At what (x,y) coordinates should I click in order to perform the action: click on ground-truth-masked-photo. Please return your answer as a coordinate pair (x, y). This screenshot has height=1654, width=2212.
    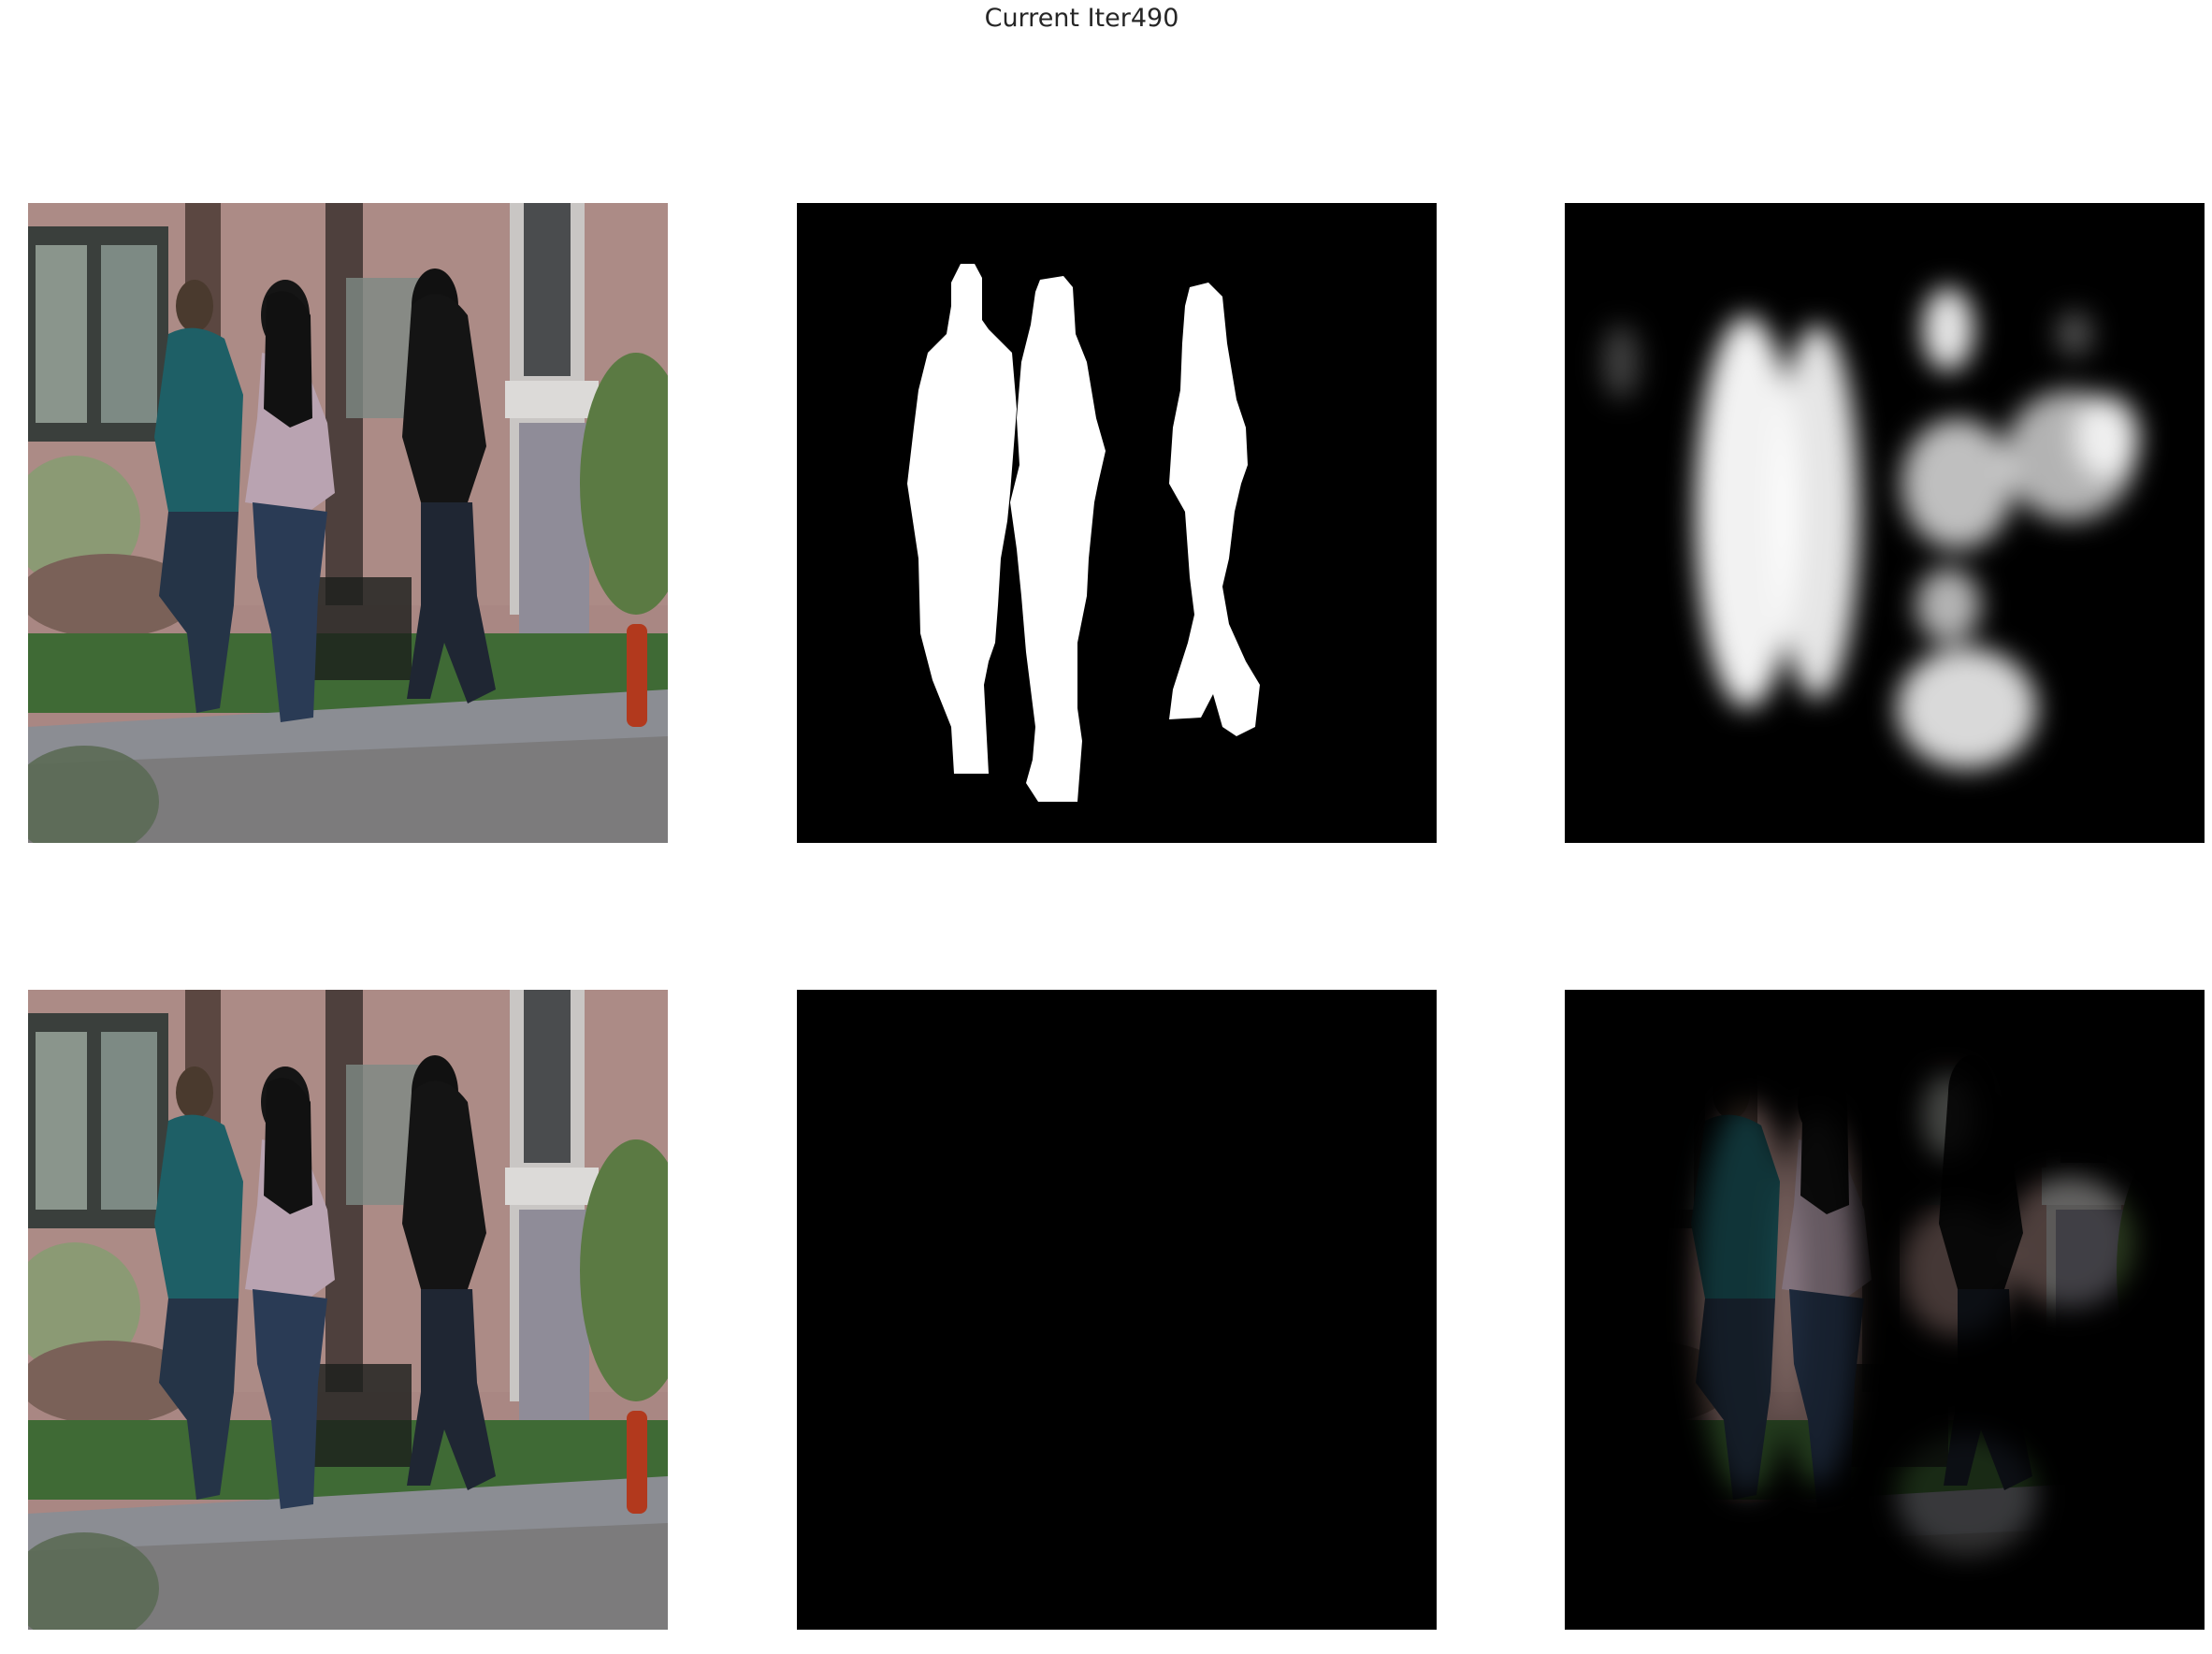
    Looking at the image, I should click on (1117, 1310).